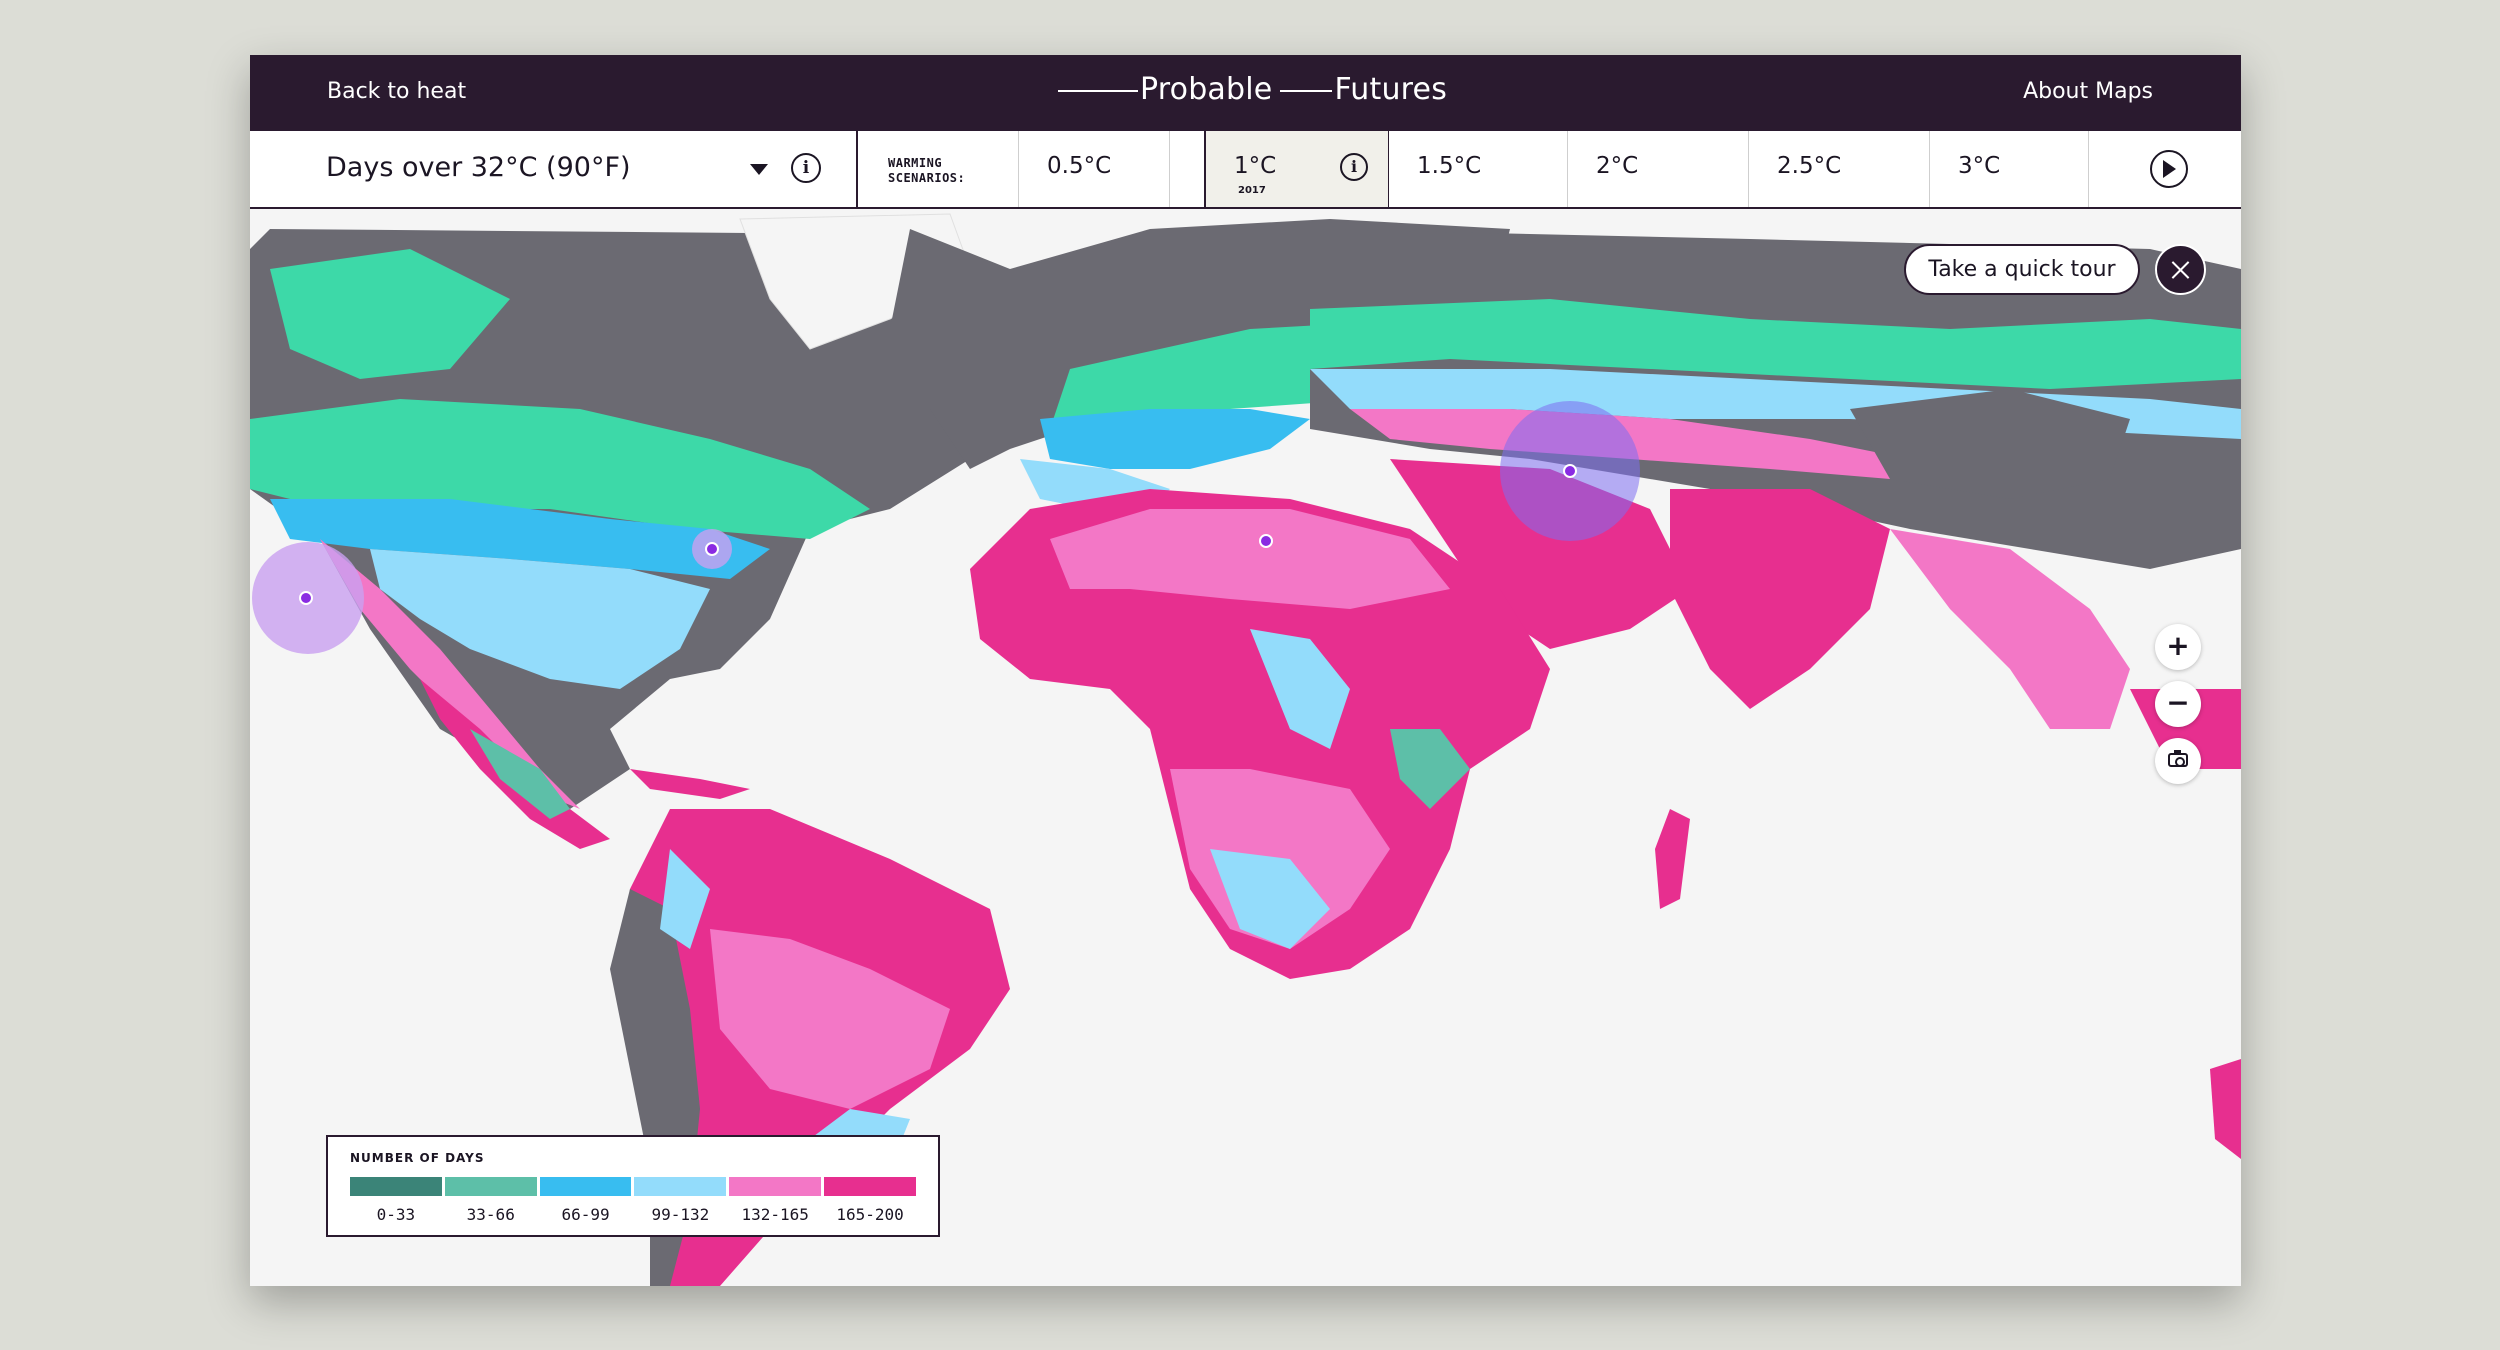  What do you see at coordinates (1391, 89) in the screenshot?
I see `brand-word-futures: Futures` at bounding box center [1391, 89].